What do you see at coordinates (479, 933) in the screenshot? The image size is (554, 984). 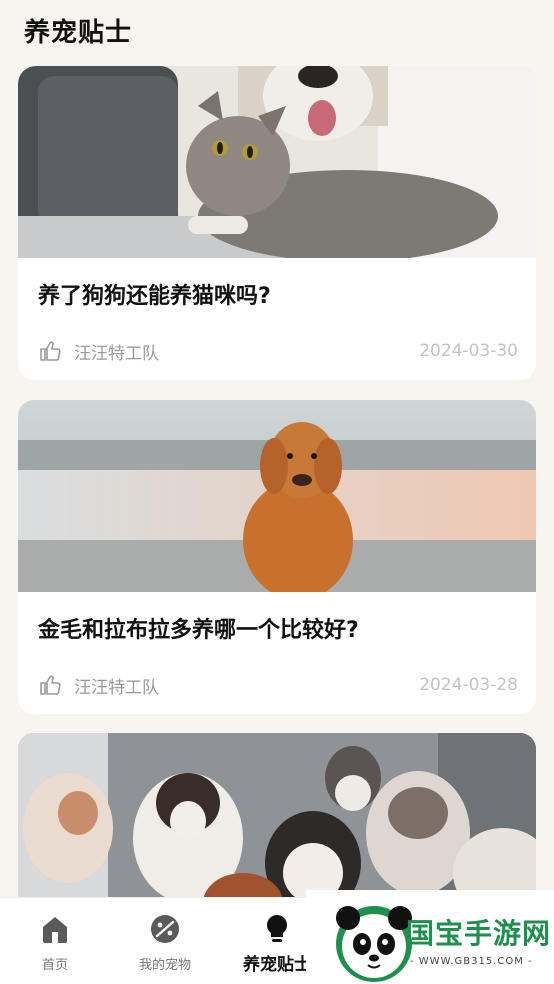 I see `watermark-brand: 国宝手游网` at bounding box center [479, 933].